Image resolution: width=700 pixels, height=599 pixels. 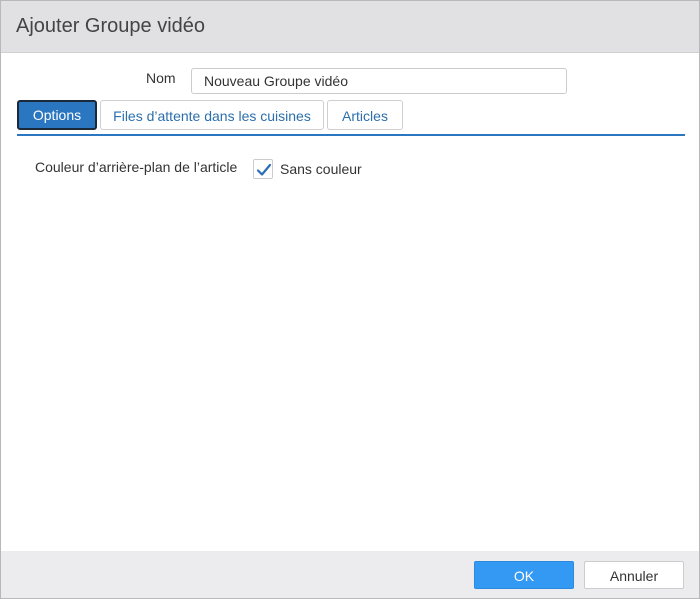 I want to click on tab-articles: Articles, so click(x=365, y=115).